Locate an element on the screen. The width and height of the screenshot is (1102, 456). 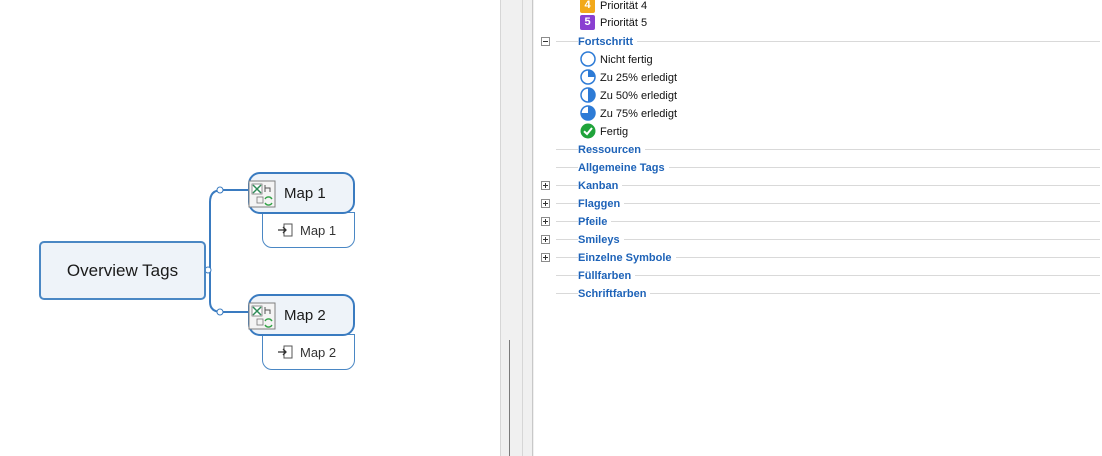
category-label: Kanban is located at coordinates (600, 186).